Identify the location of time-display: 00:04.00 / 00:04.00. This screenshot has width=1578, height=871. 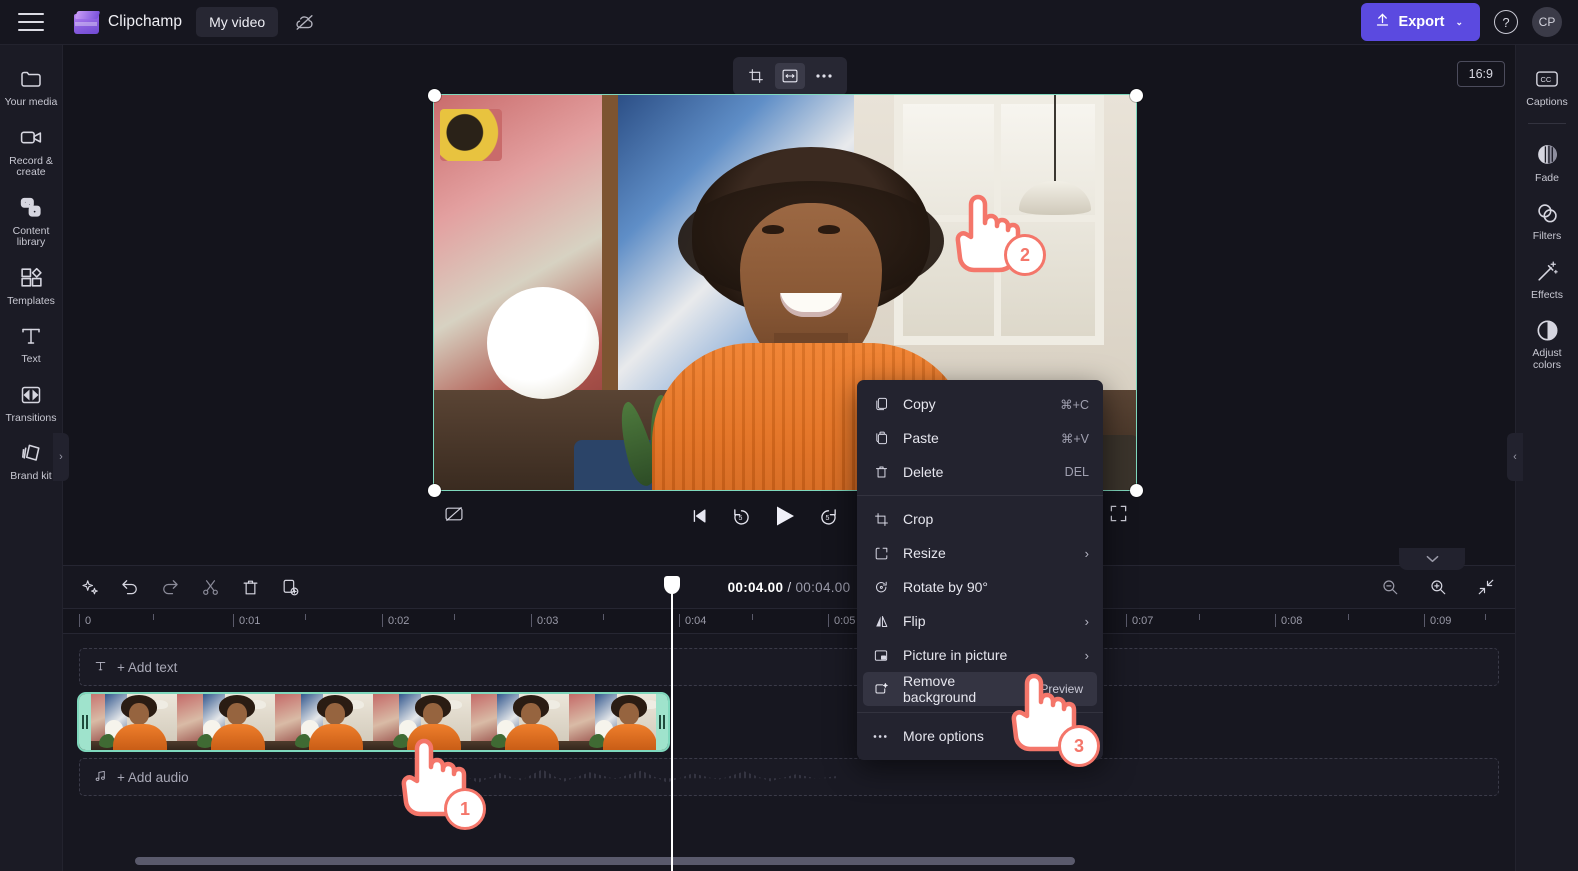
(789, 587).